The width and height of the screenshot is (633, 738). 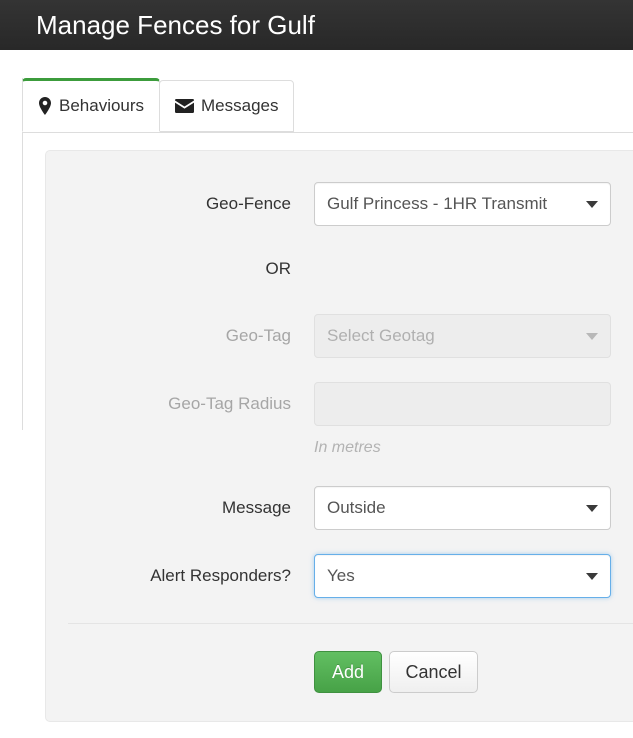 What do you see at coordinates (248, 203) in the screenshot?
I see `label-geo-fence: Geo-Fence` at bounding box center [248, 203].